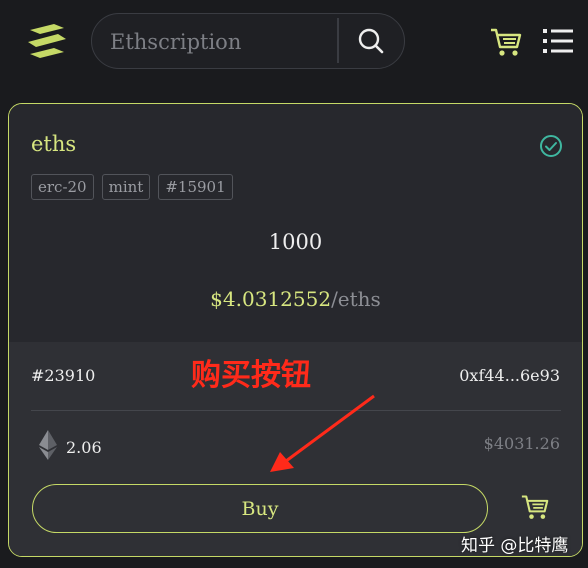 This screenshot has height=568, width=588. What do you see at coordinates (356, 299) in the screenshot?
I see `unit-price-unit: /eths` at bounding box center [356, 299].